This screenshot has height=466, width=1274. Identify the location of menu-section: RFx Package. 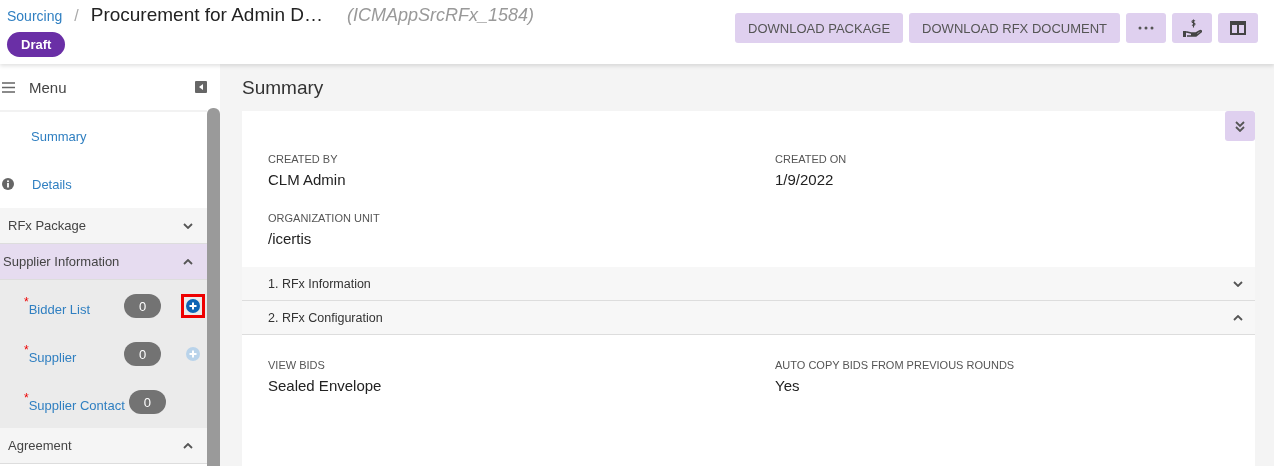
(103, 226).